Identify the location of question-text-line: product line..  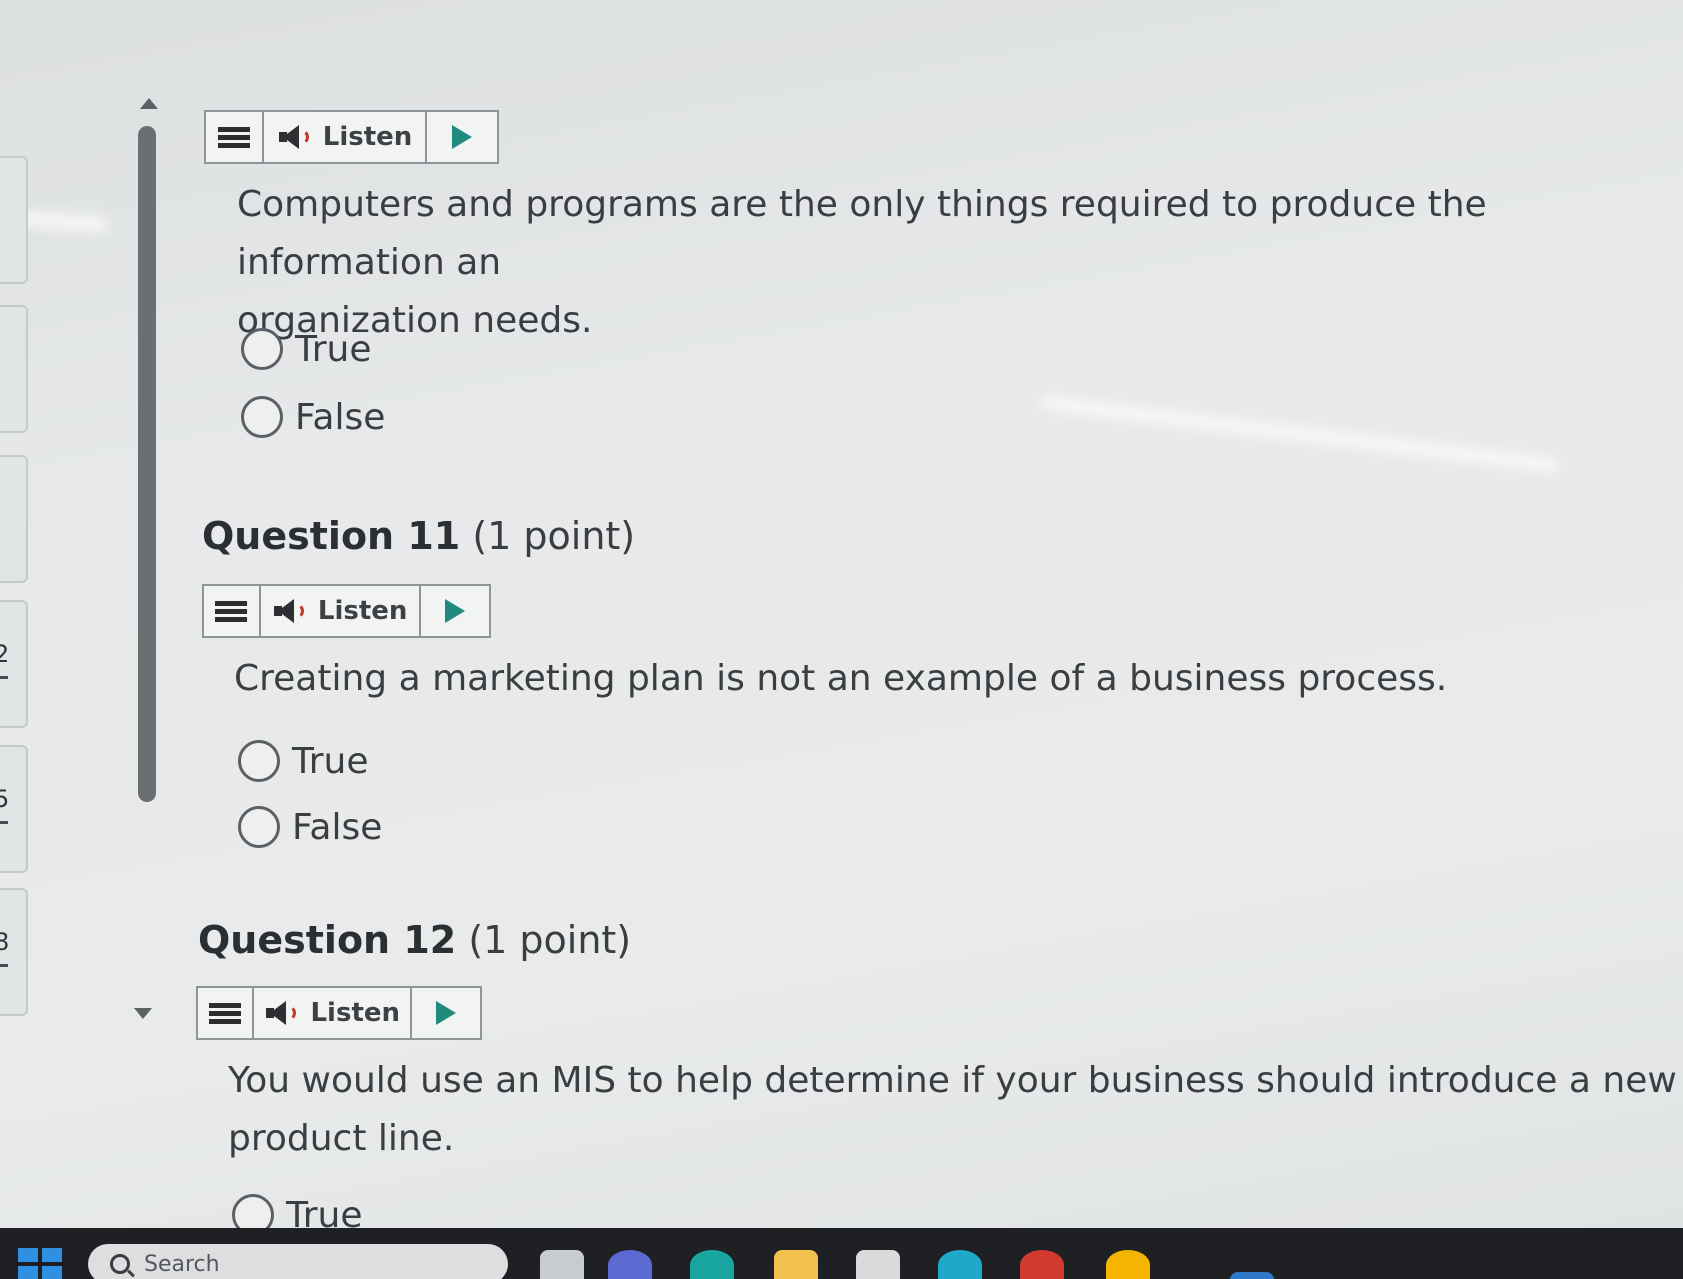
(341, 1138).